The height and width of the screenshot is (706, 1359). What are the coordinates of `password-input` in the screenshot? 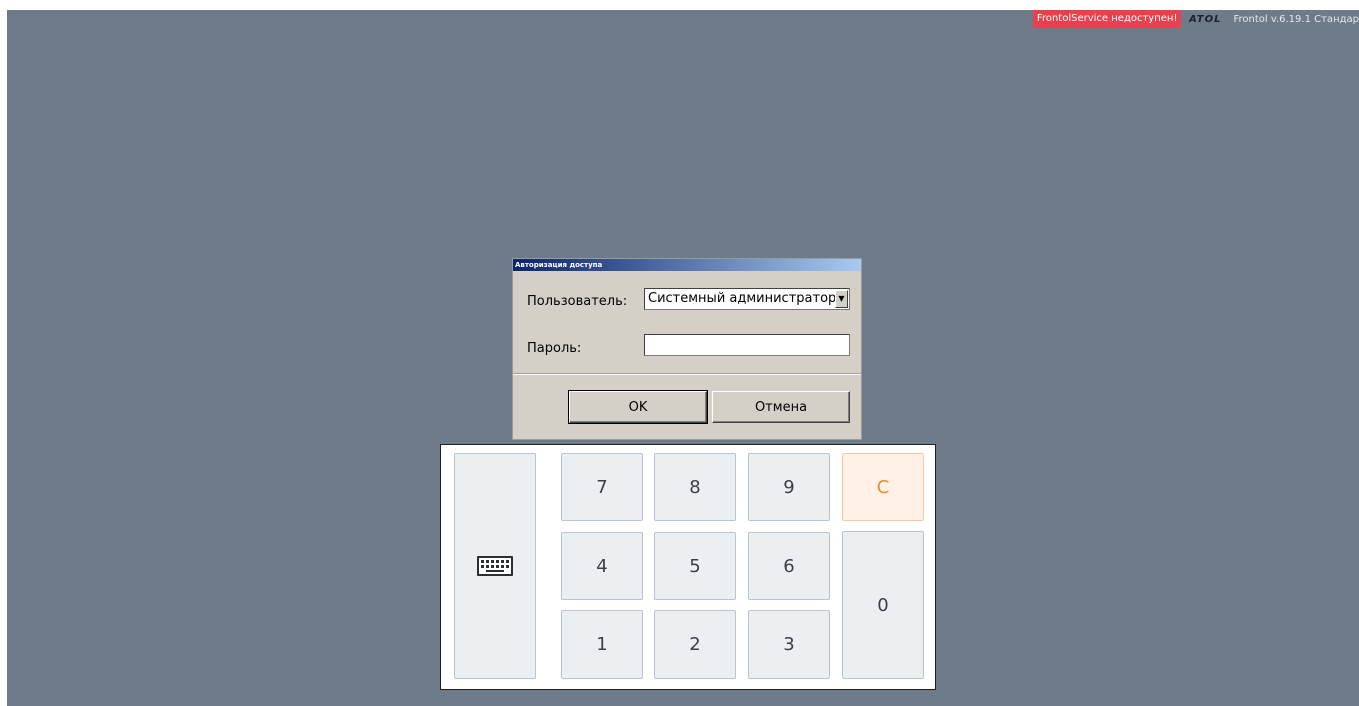 It's located at (747, 345).